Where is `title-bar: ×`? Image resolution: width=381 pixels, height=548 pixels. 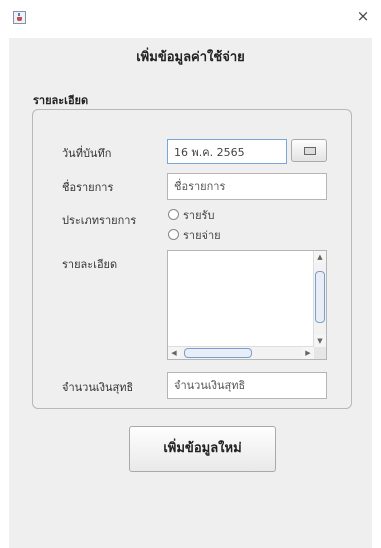 title-bar: × is located at coordinates (190, 19).